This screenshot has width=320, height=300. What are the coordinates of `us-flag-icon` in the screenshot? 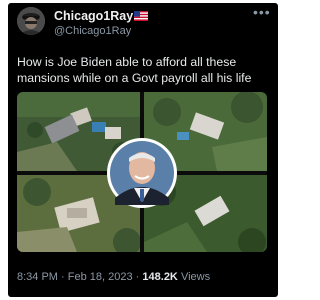 It's located at (141, 16).